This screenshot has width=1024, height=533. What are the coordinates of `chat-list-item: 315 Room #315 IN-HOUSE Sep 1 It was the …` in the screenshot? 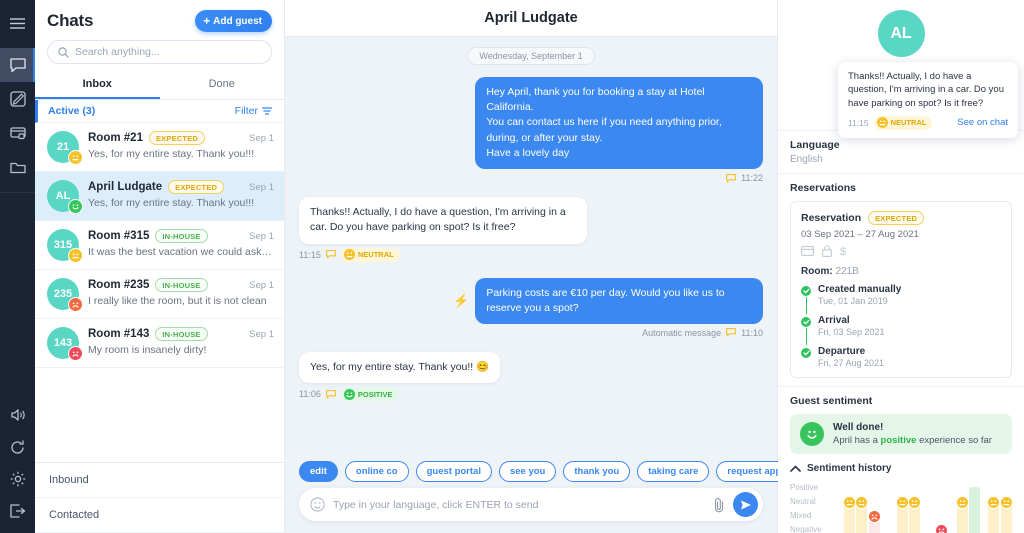 It's located at (159, 245).